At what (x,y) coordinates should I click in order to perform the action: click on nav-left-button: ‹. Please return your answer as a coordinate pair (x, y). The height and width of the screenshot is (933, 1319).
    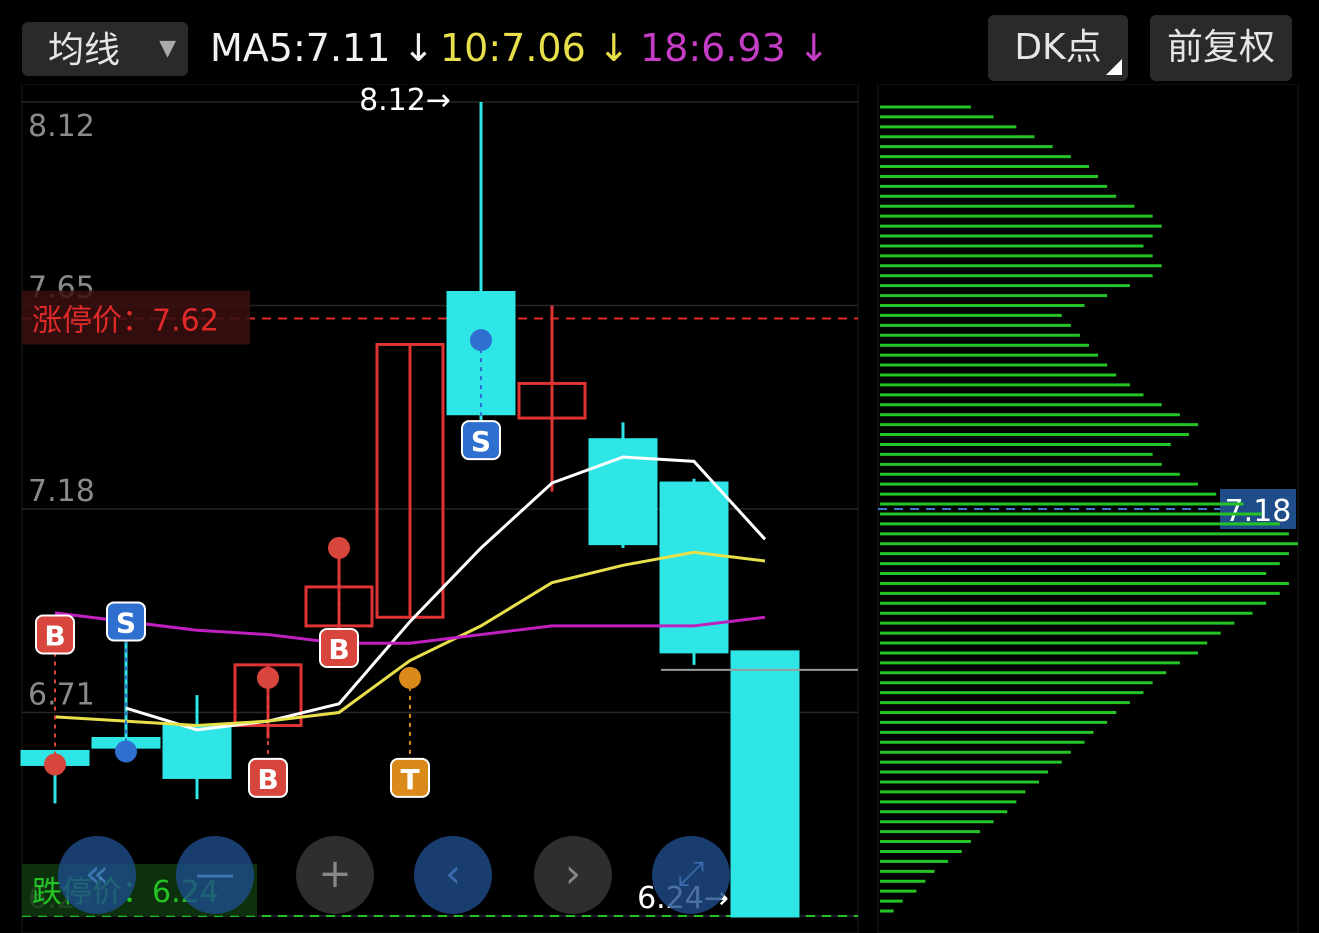
    Looking at the image, I should click on (453, 875).